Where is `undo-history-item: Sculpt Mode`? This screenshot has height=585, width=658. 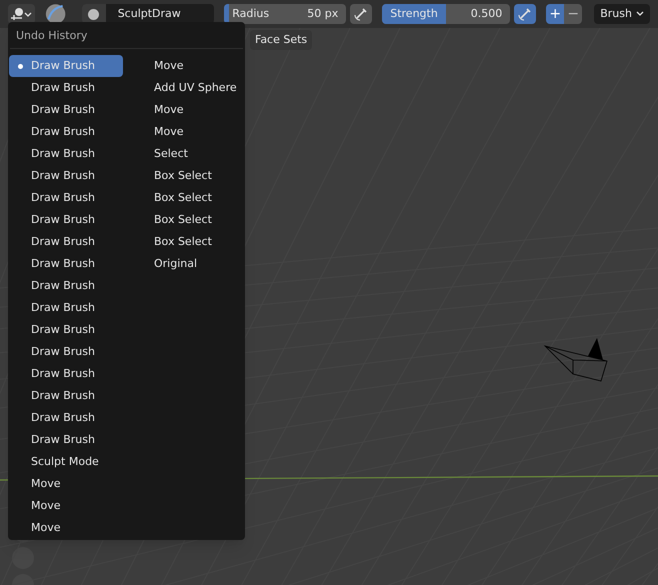
undo-history-item: Sculpt Mode is located at coordinates (66, 462).